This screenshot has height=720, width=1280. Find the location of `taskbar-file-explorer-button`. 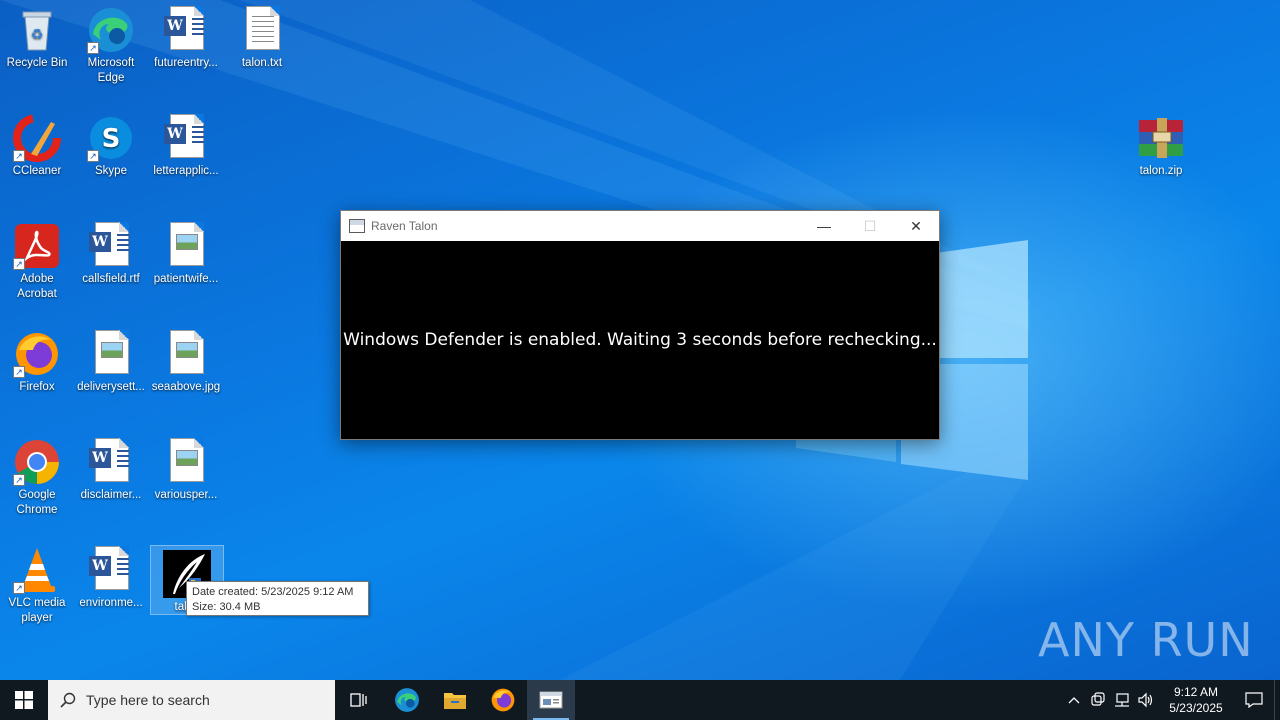

taskbar-file-explorer-button is located at coordinates (455, 700).